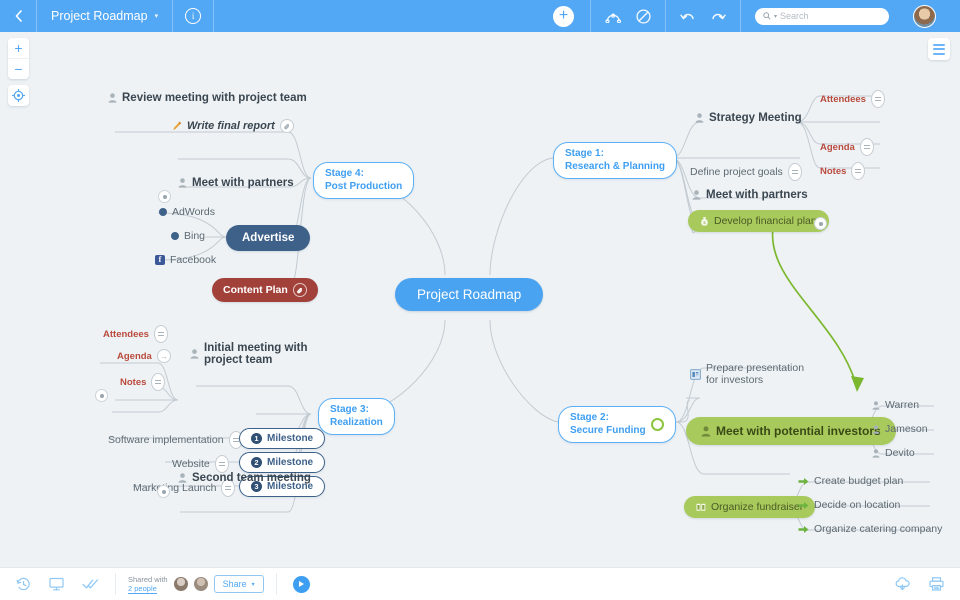 The width and height of the screenshot is (960, 600). I want to click on share-label: Share, so click(234, 584).